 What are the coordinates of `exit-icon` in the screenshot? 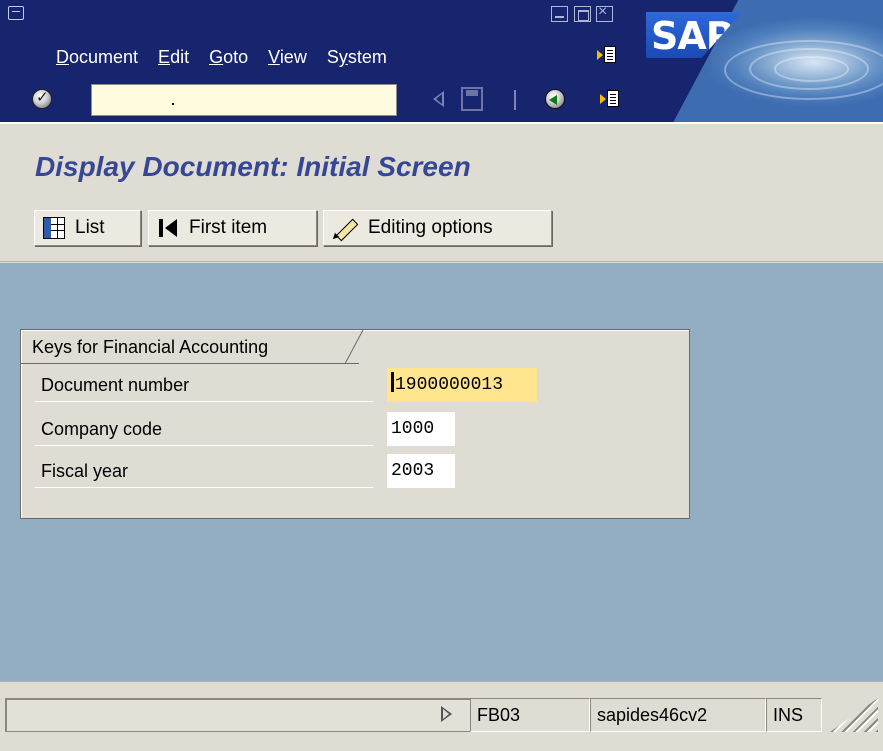 It's located at (555, 99).